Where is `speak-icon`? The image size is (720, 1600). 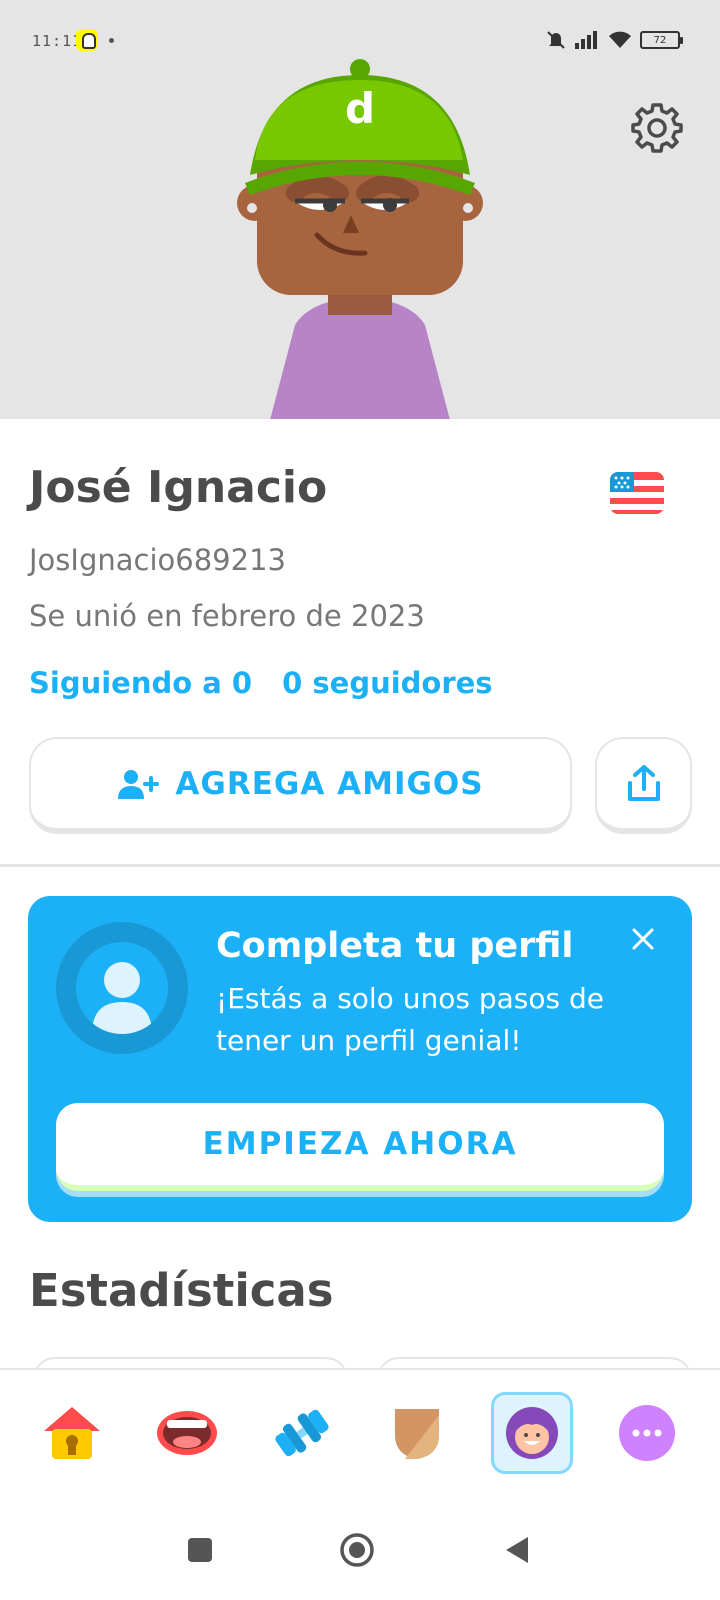 speak-icon is located at coordinates (187, 1433).